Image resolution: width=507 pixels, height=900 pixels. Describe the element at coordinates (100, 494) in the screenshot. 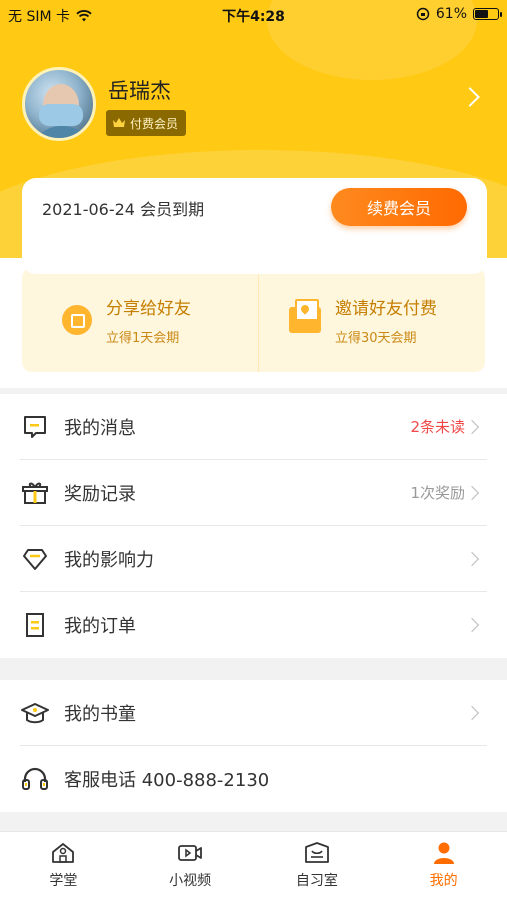

I see `menu-label: 奖励记录` at that location.